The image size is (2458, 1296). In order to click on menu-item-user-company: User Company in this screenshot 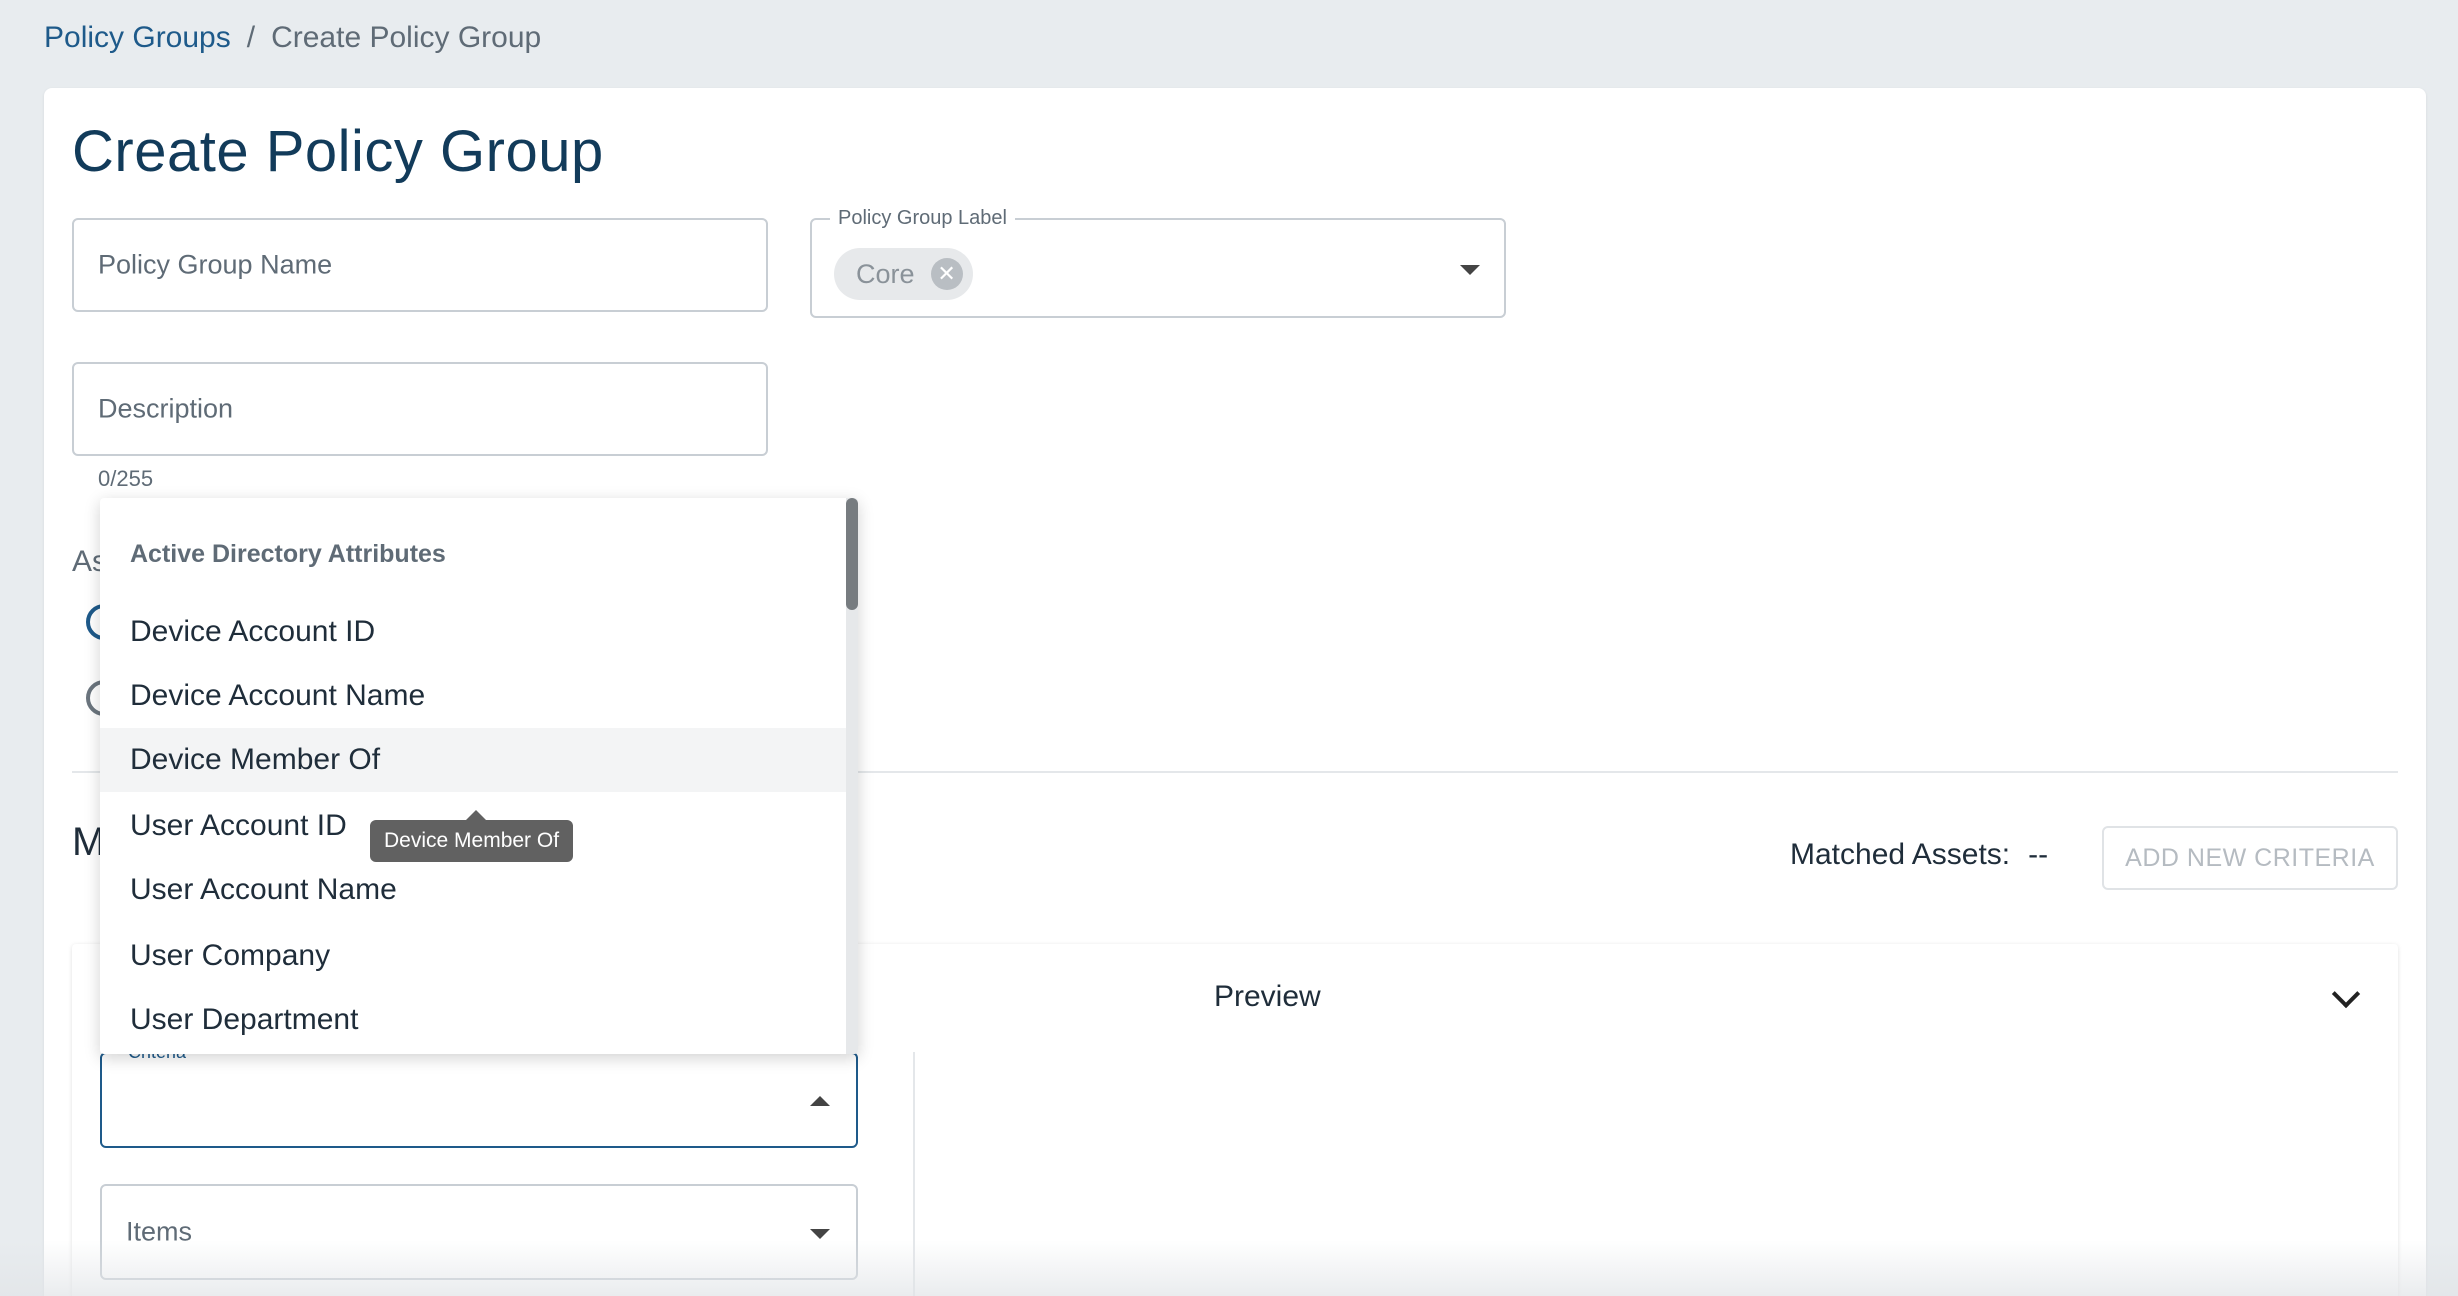, I will do `click(473, 956)`.